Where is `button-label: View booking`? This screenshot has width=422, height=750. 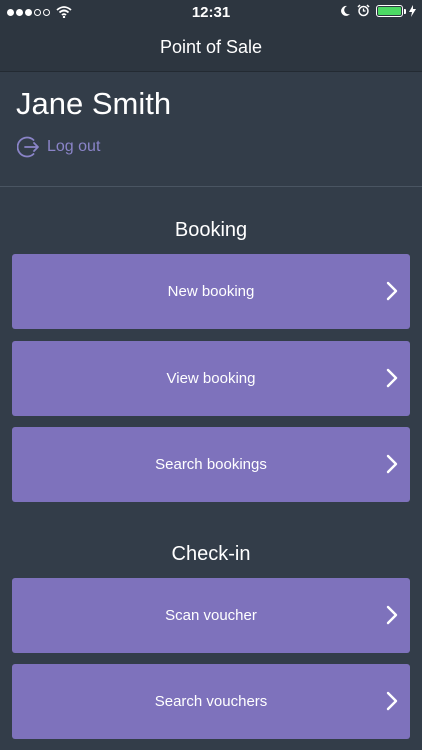
button-label: View booking is located at coordinates (211, 378).